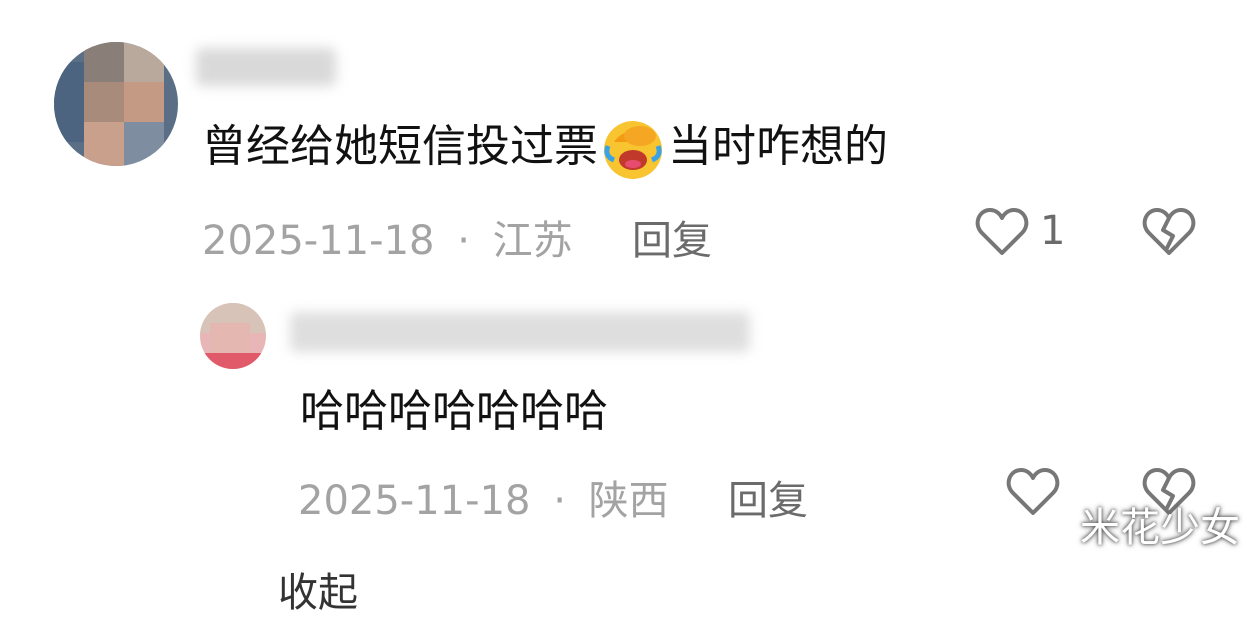  I want to click on comment-date: 2025-11-18, so click(318, 241).